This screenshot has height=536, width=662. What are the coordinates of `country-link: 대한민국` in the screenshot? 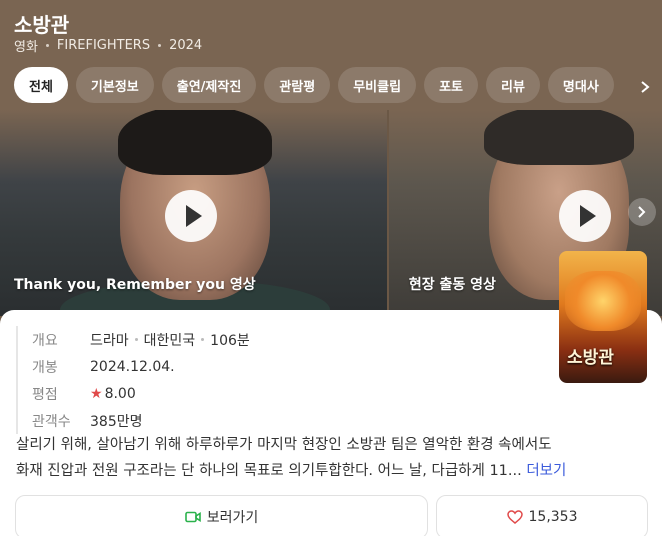 It's located at (170, 340).